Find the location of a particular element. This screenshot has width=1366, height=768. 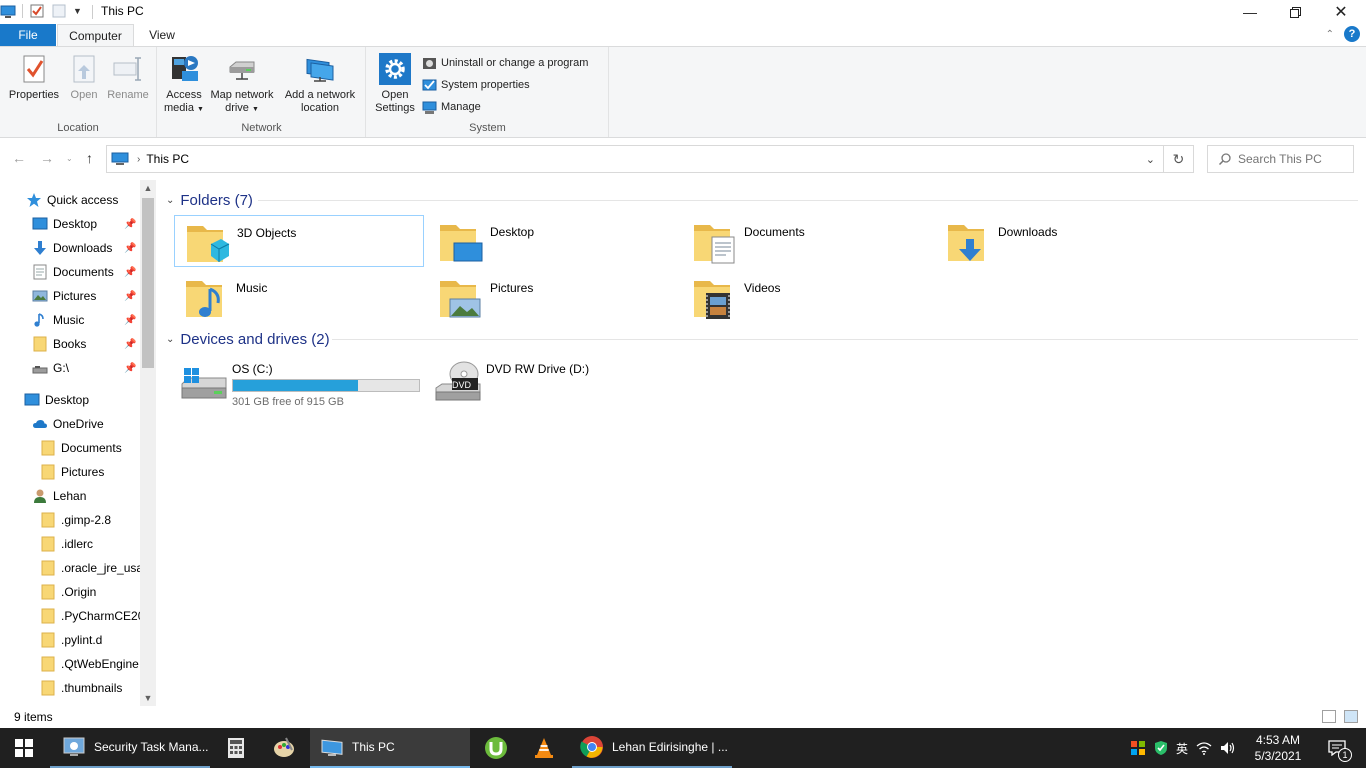

sidebar-item-onedrive-documents: Documents is located at coordinates (81, 448).